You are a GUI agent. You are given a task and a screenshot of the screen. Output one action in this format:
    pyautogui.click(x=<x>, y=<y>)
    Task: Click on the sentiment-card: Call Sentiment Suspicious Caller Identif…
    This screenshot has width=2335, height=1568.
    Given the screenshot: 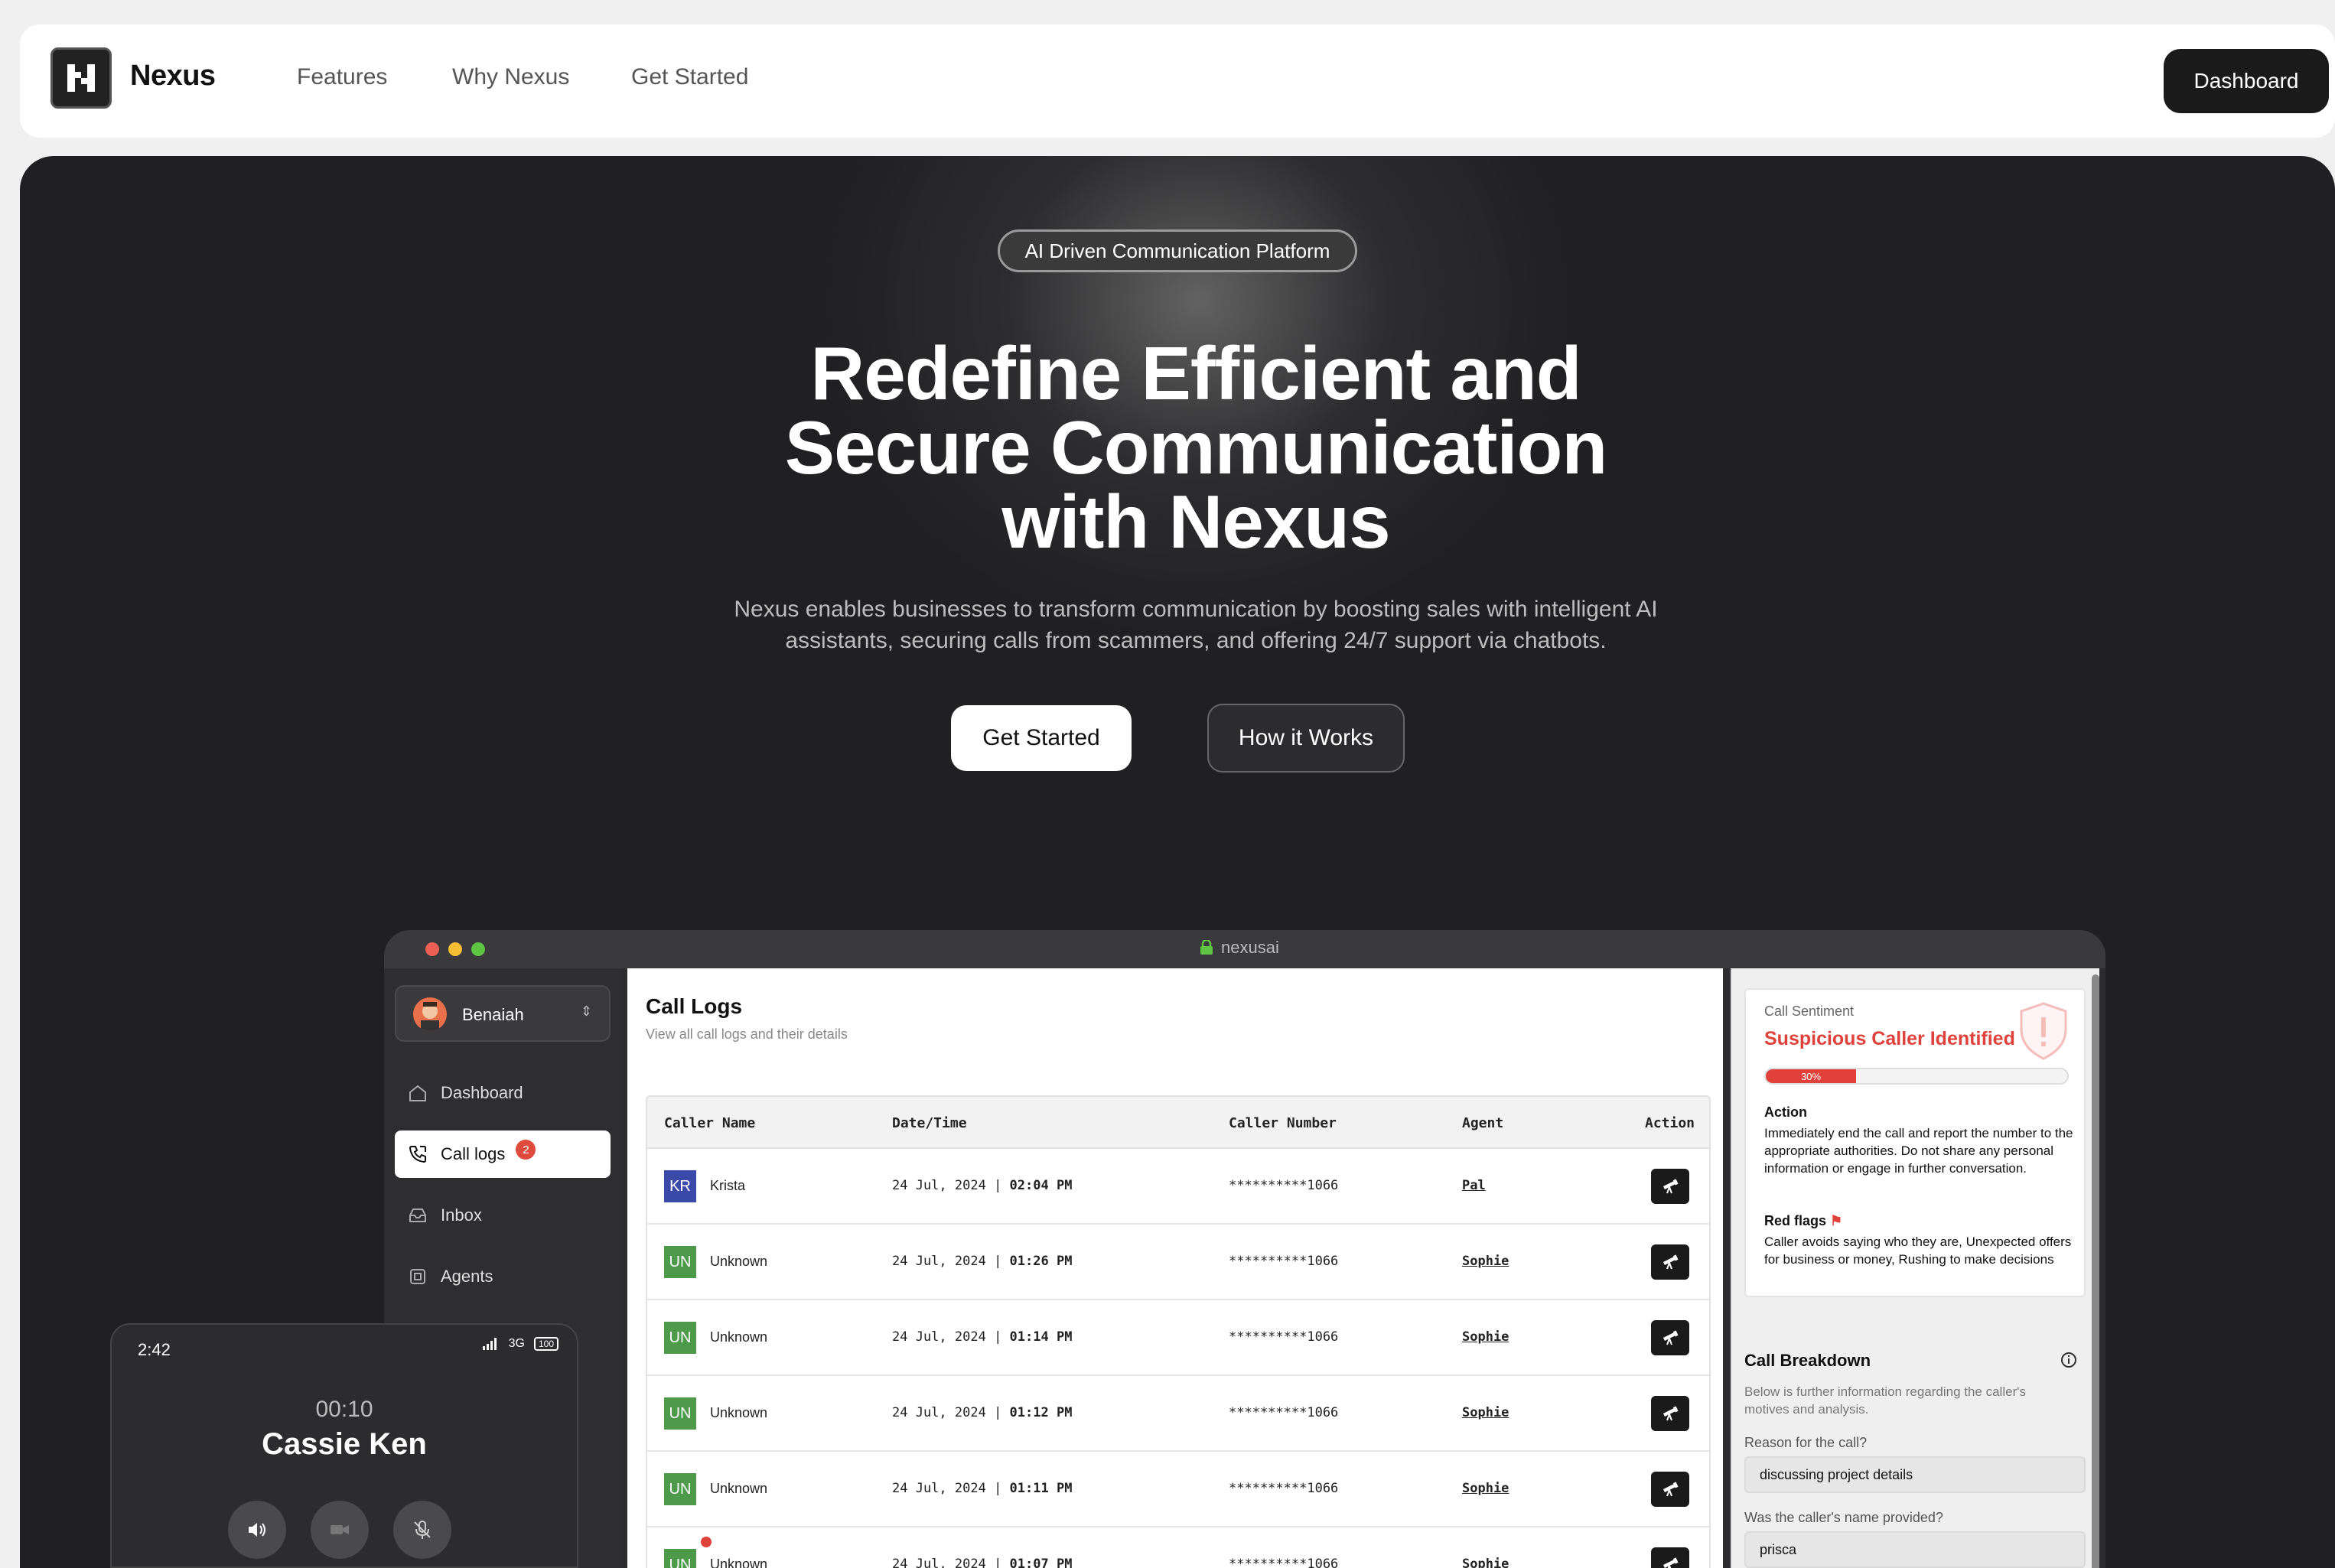 What is the action you would take?
    pyautogui.click(x=1915, y=1142)
    